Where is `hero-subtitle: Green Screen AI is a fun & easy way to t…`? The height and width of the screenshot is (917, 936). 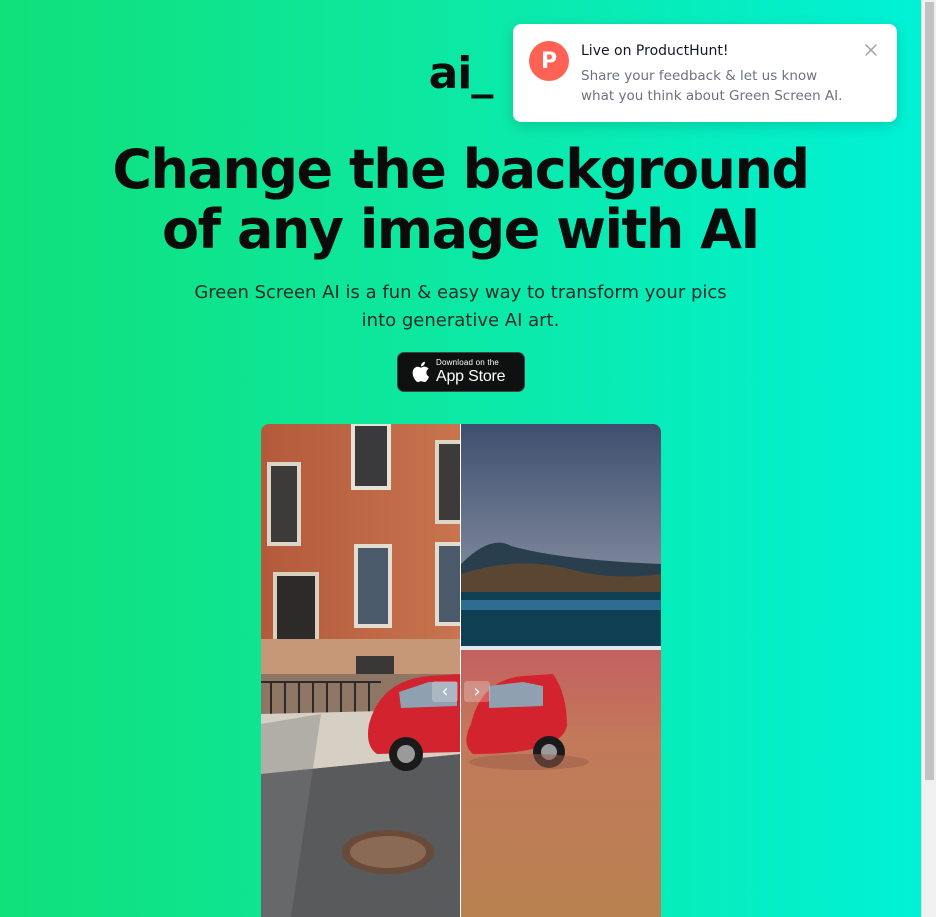
hero-subtitle: Green Screen AI is a fun & easy way to t… is located at coordinates (460, 306).